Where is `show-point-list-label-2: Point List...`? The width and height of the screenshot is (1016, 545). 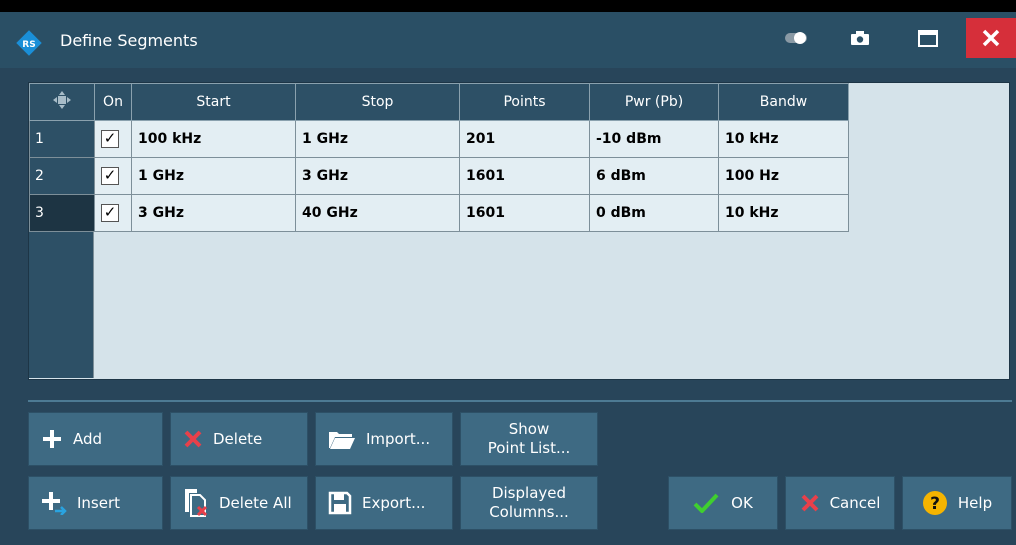
show-point-list-label-2: Point List... is located at coordinates (529, 448).